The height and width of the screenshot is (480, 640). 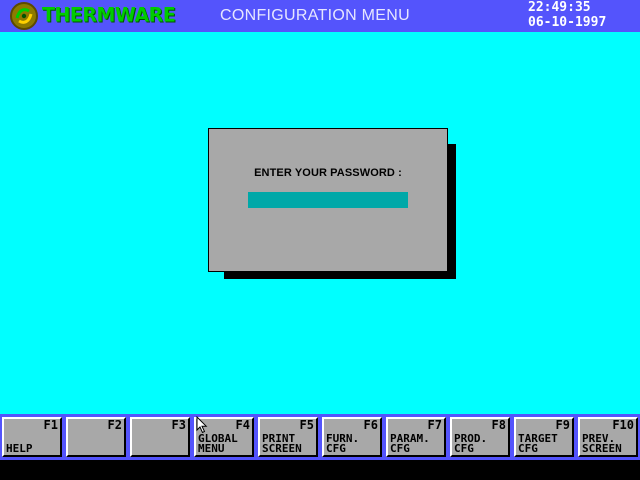 What do you see at coordinates (343, 443) in the screenshot?
I see `function-key-label: FURN. CFG` at bounding box center [343, 443].